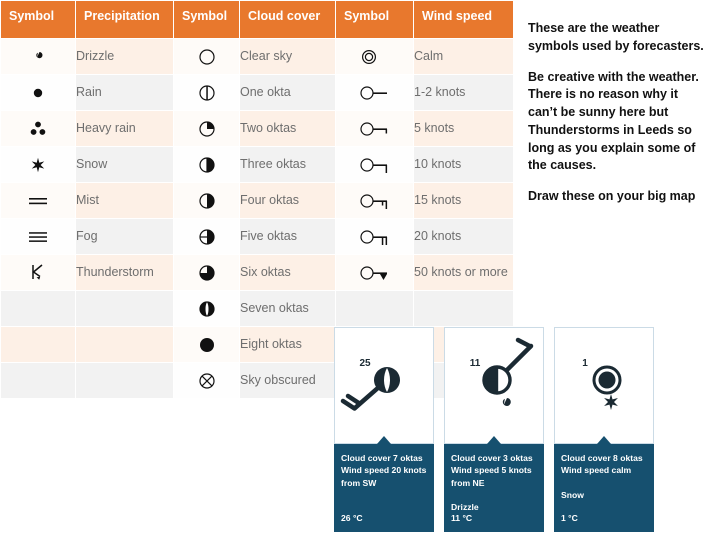 This screenshot has height=540, width=720. What do you see at coordinates (463, 56) in the screenshot?
I see `wind-speed-label: Calm` at bounding box center [463, 56].